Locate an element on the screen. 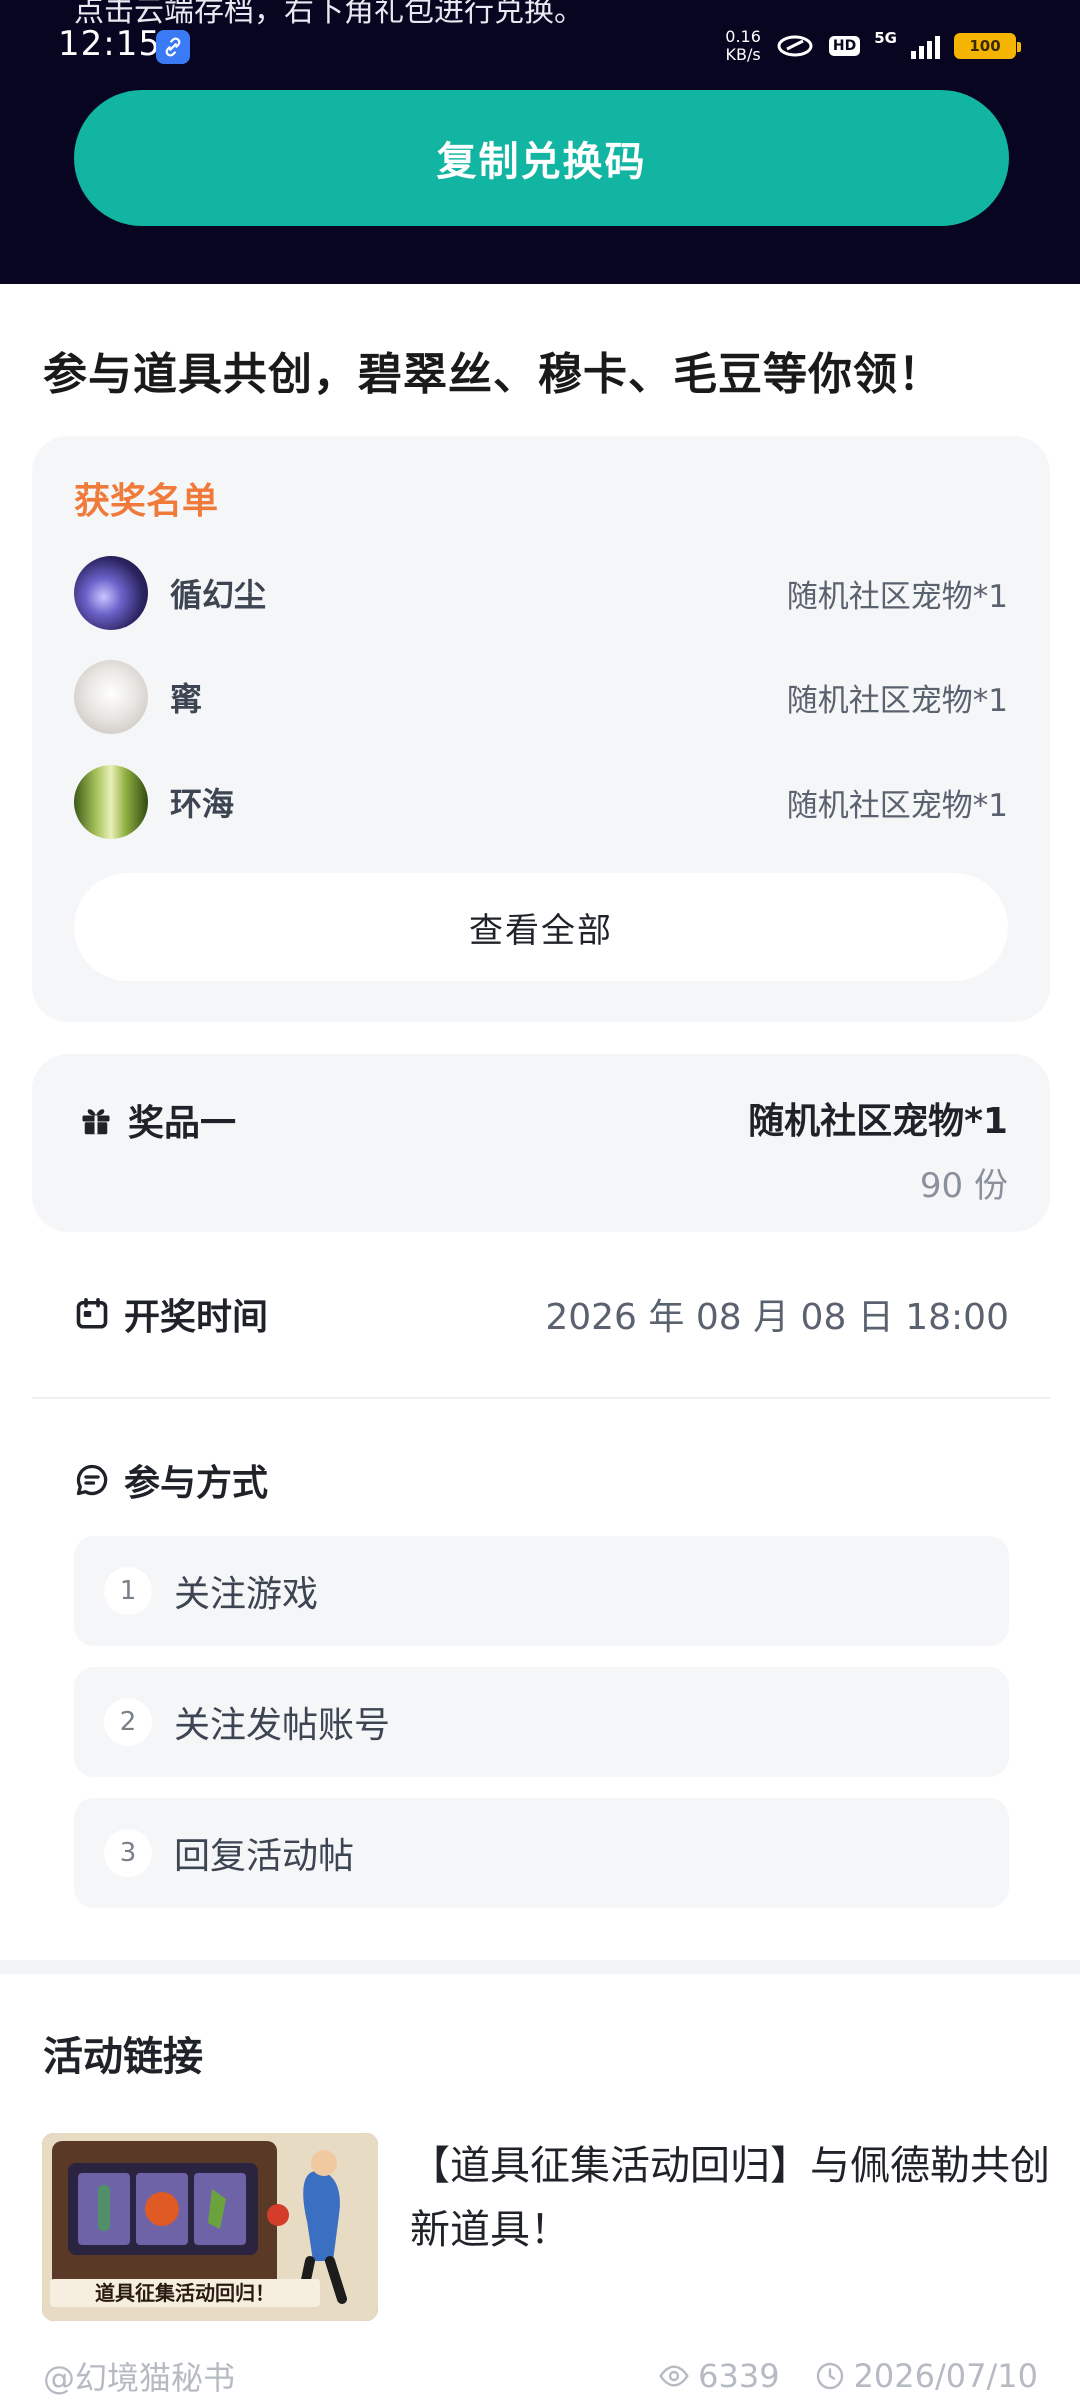 The width and height of the screenshot is (1080, 2400). status-time: 12:15 is located at coordinates (109, 44).